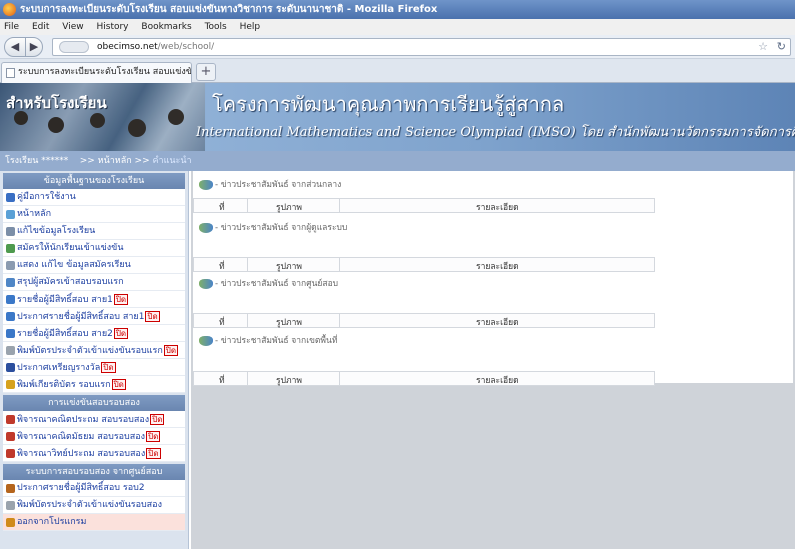 This screenshot has height=549, width=795. Describe the element at coordinates (72, 27) in the screenshot. I see `menu-view: View` at that location.